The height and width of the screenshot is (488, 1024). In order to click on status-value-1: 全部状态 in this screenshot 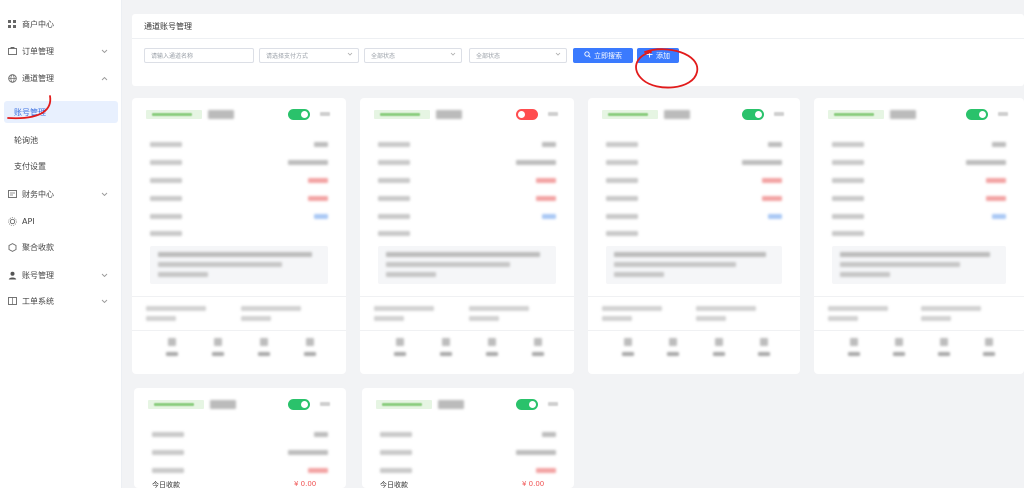, I will do `click(383, 56)`.